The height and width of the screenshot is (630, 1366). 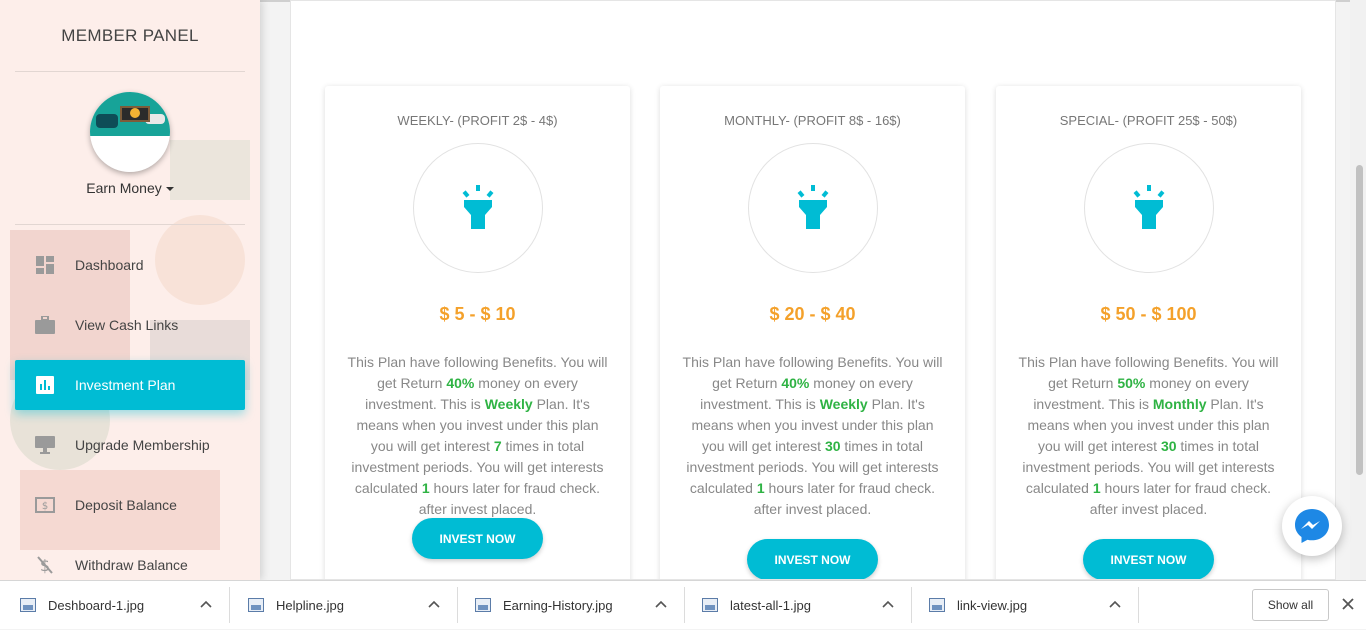 What do you see at coordinates (558, 605) in the screenshot?
I see `download-filename: Earning-History.jpg` at bounding box center [558, 605].